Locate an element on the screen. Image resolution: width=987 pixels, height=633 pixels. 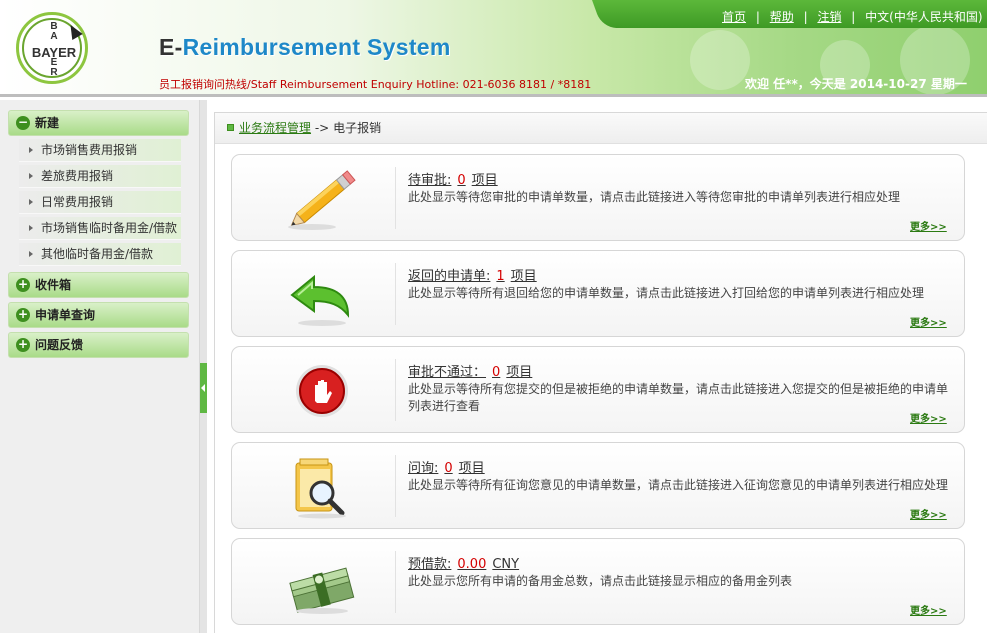
rejected-count: 0 is located at coordinates (496, 372).